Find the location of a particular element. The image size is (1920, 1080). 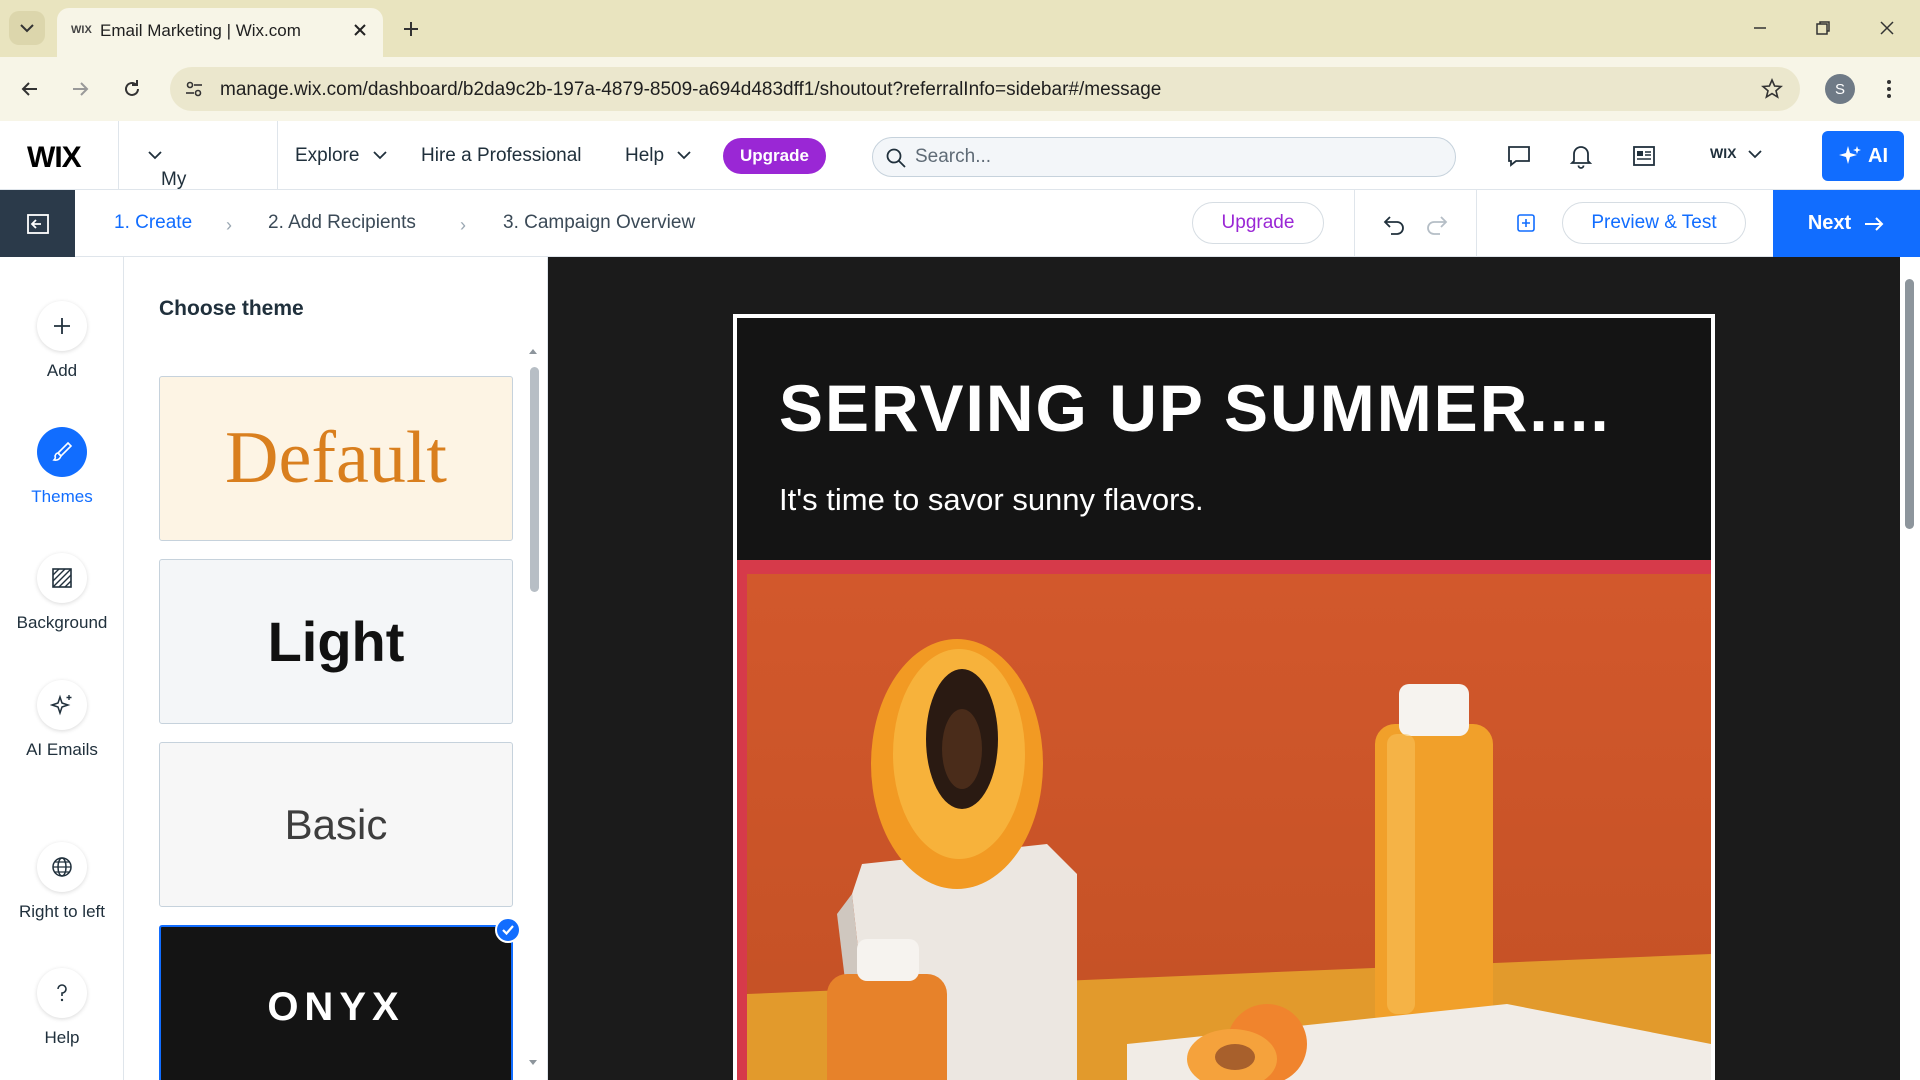

star-icon is located at coordinates (1772, 88).